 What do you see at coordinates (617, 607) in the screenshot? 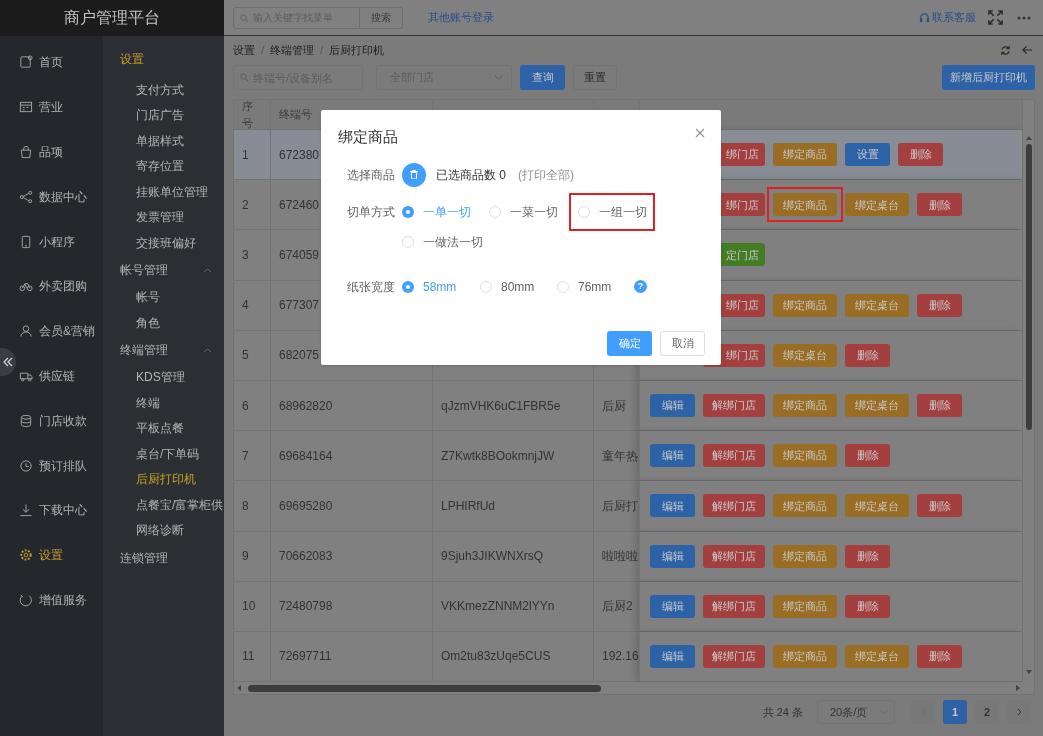
I see `table-cell-text: 后厨2` at bounding box center [617, 607].